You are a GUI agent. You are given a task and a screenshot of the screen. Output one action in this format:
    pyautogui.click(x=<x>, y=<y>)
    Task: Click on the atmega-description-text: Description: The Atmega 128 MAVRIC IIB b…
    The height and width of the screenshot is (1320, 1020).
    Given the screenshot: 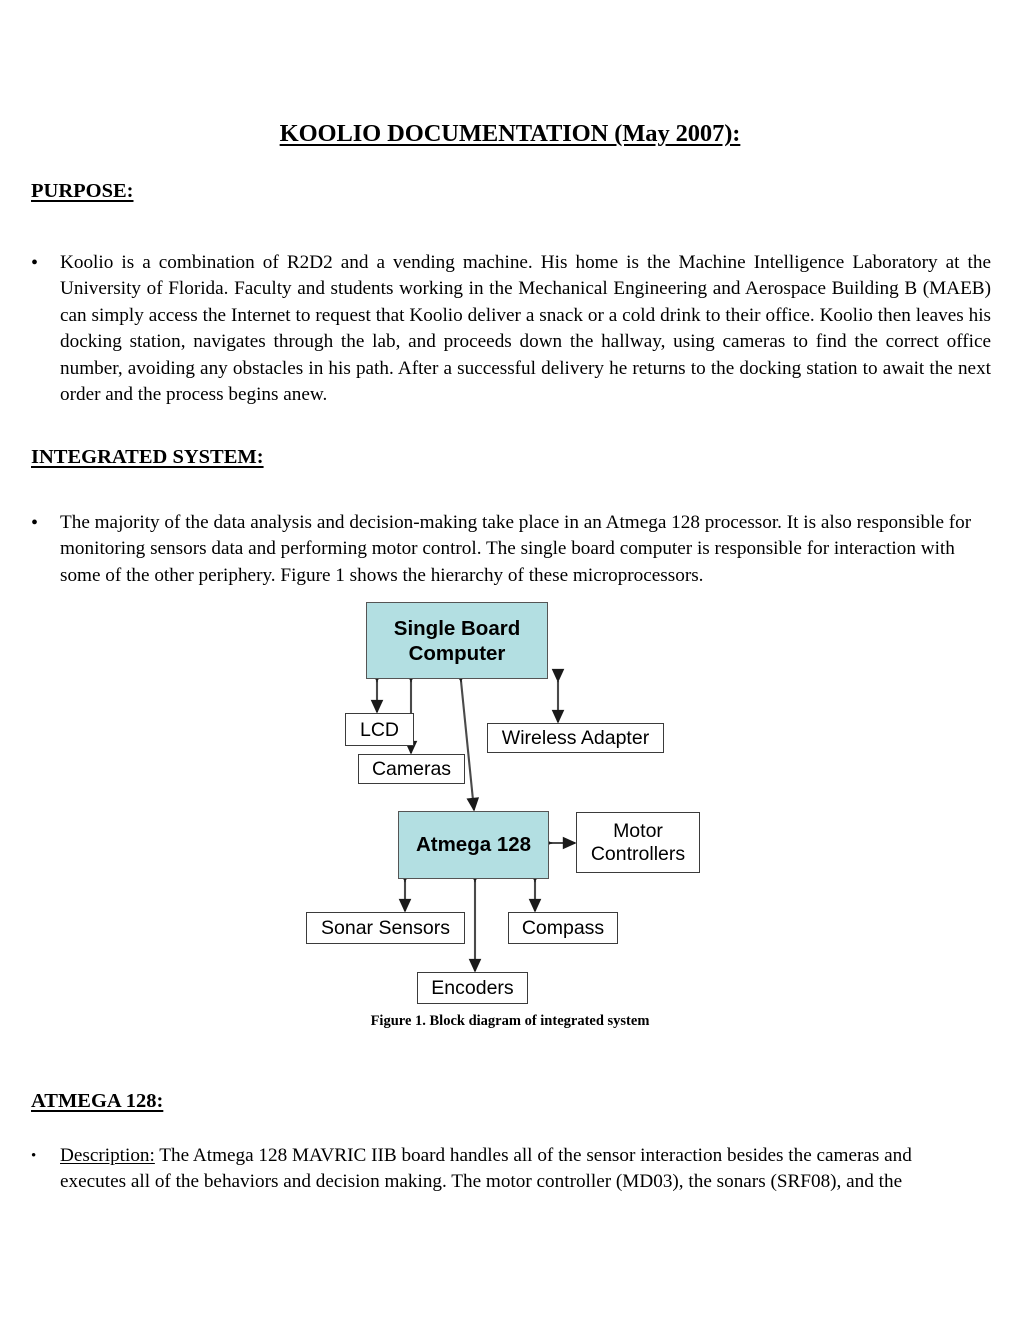 What is the action you would take?
    pyautogui.click(x=515, y=1169)
    